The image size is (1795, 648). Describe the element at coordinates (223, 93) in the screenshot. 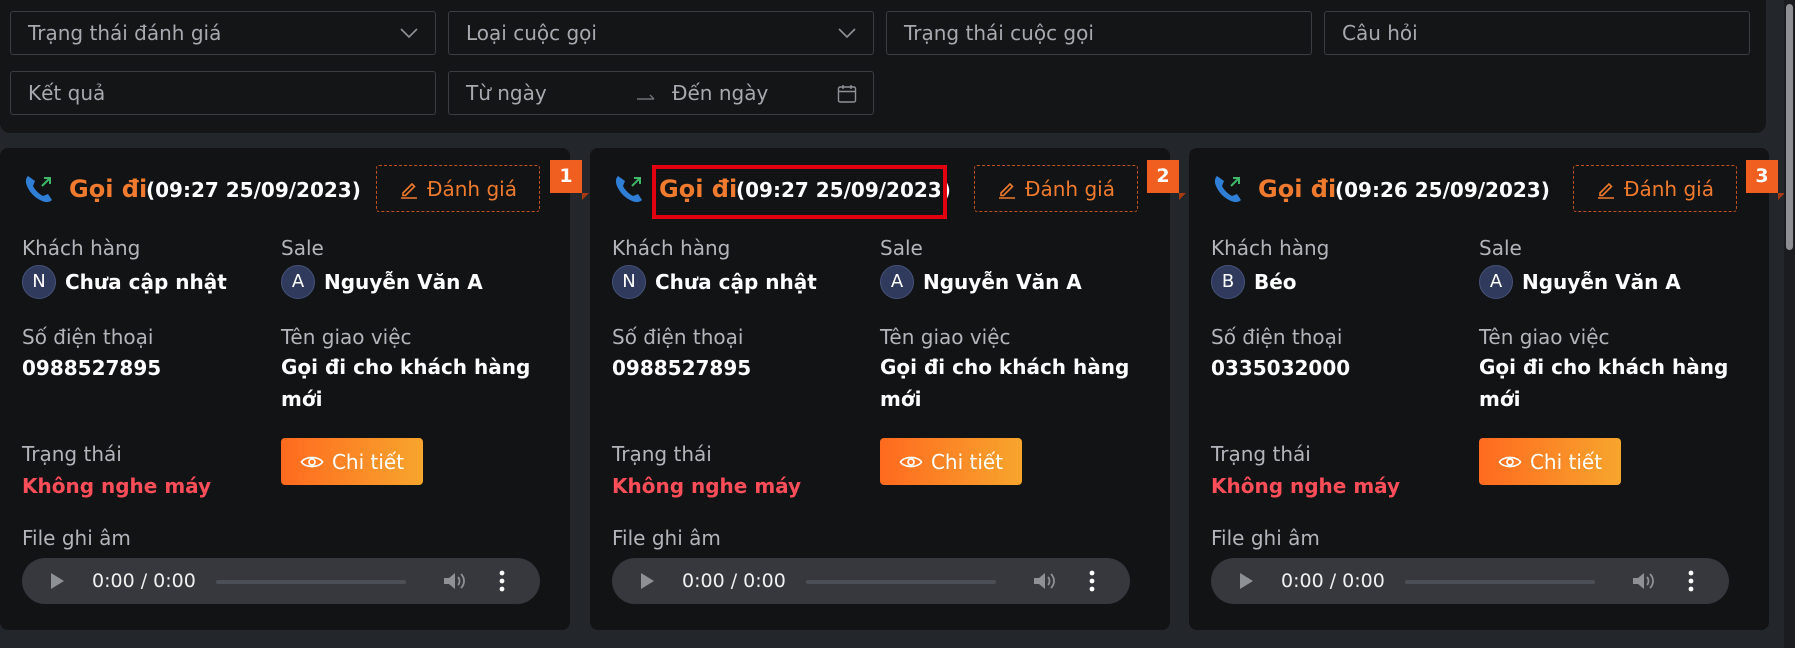

I see `result-input: Kết quả` at that location.